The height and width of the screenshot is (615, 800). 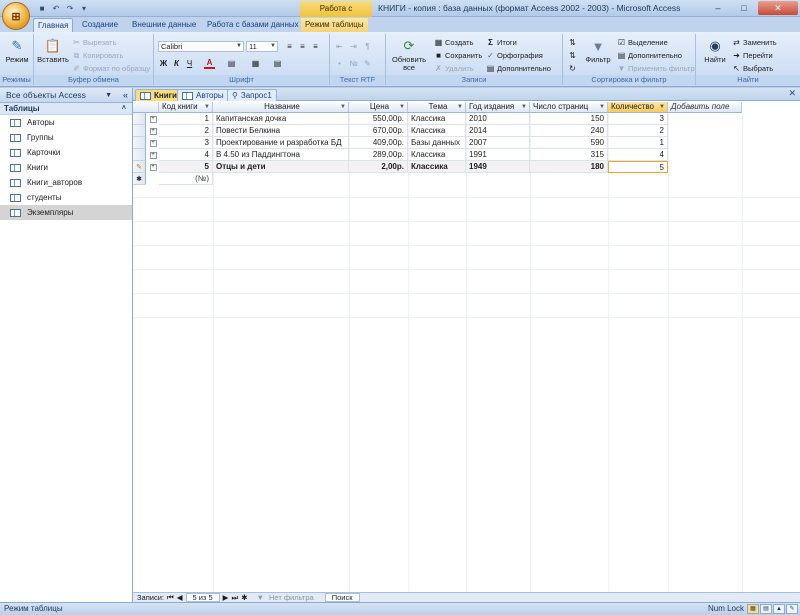 What do you see at coordinates (649, 55) in the screenshot?
I see `advanced-filter-button: ▤ Дополнительно` at bounding box center [649, 55].